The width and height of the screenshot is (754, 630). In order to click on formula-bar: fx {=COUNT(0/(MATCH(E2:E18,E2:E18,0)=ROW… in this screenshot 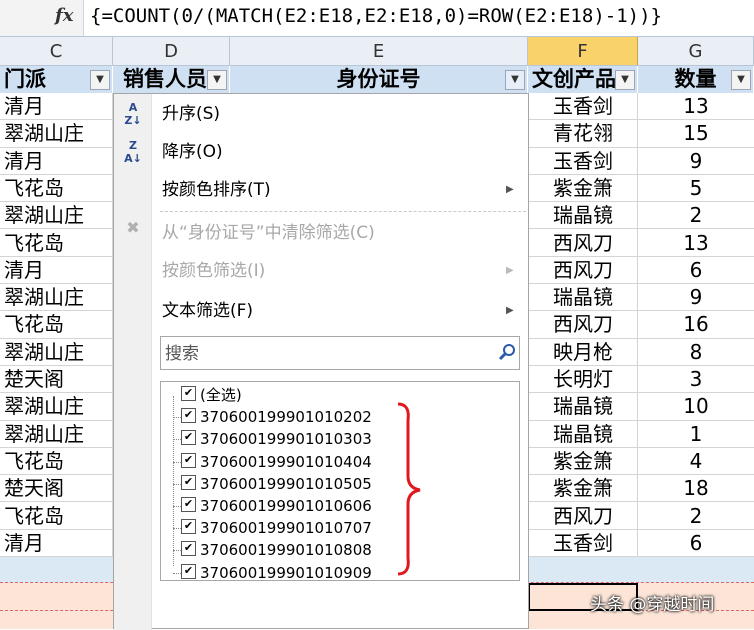, I will do `click(377, 18)`.